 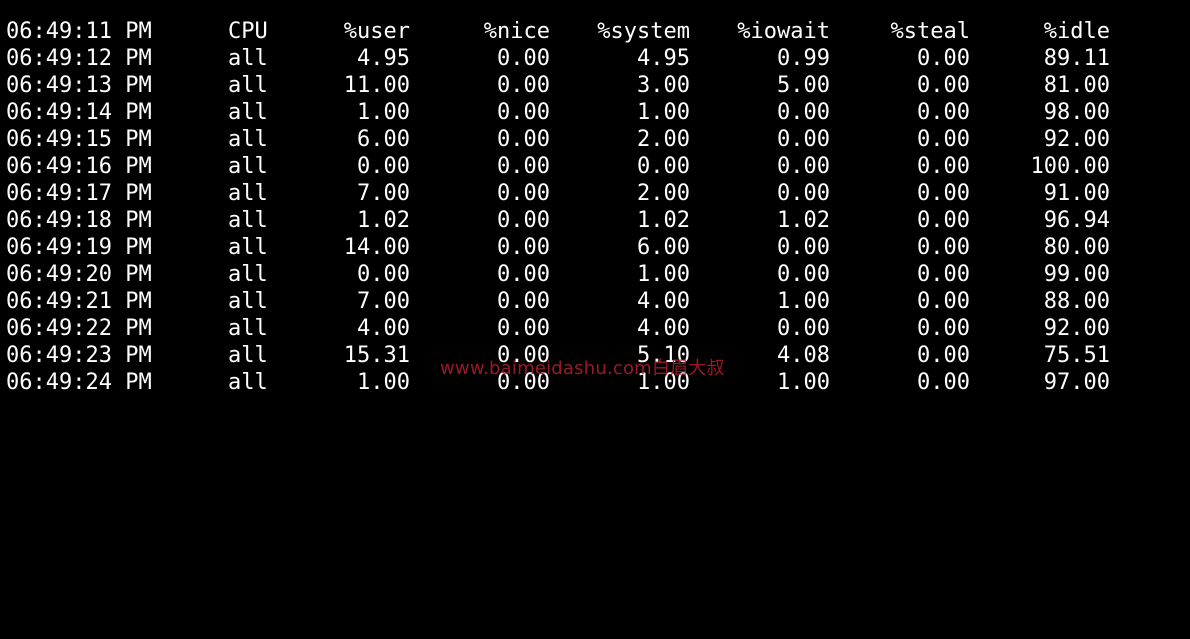 What do you see at coordinates (1076, 193) in the screenshot?
I see `cell-idle: 91.00` at bounding box center [1076, 193].